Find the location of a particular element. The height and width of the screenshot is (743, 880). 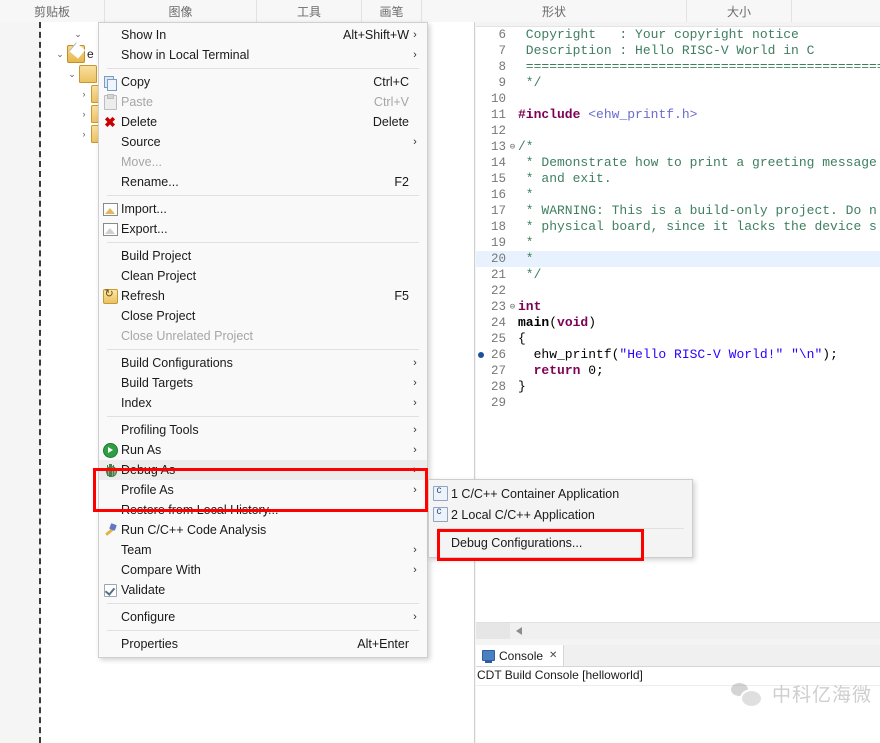

folder-icon is located at coordinates (88, 74).